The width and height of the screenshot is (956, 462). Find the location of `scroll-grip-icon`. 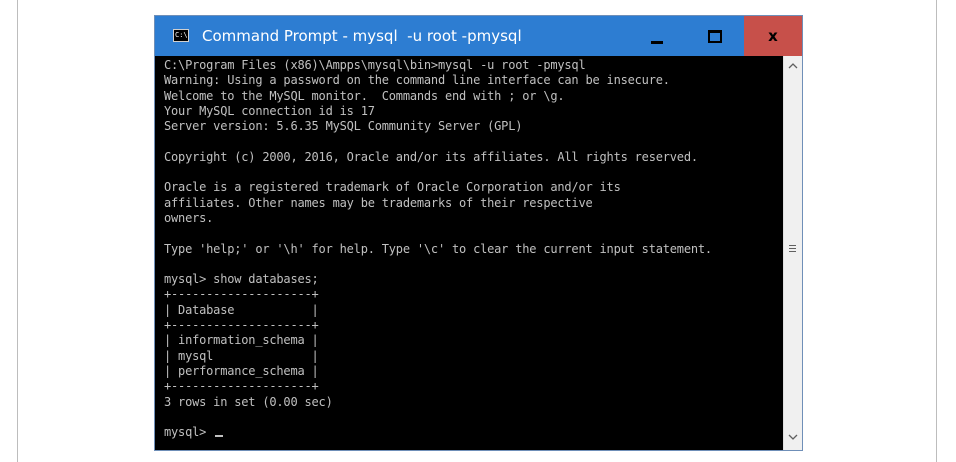

scroll-grip-icon is located at coordinates (792, 248).